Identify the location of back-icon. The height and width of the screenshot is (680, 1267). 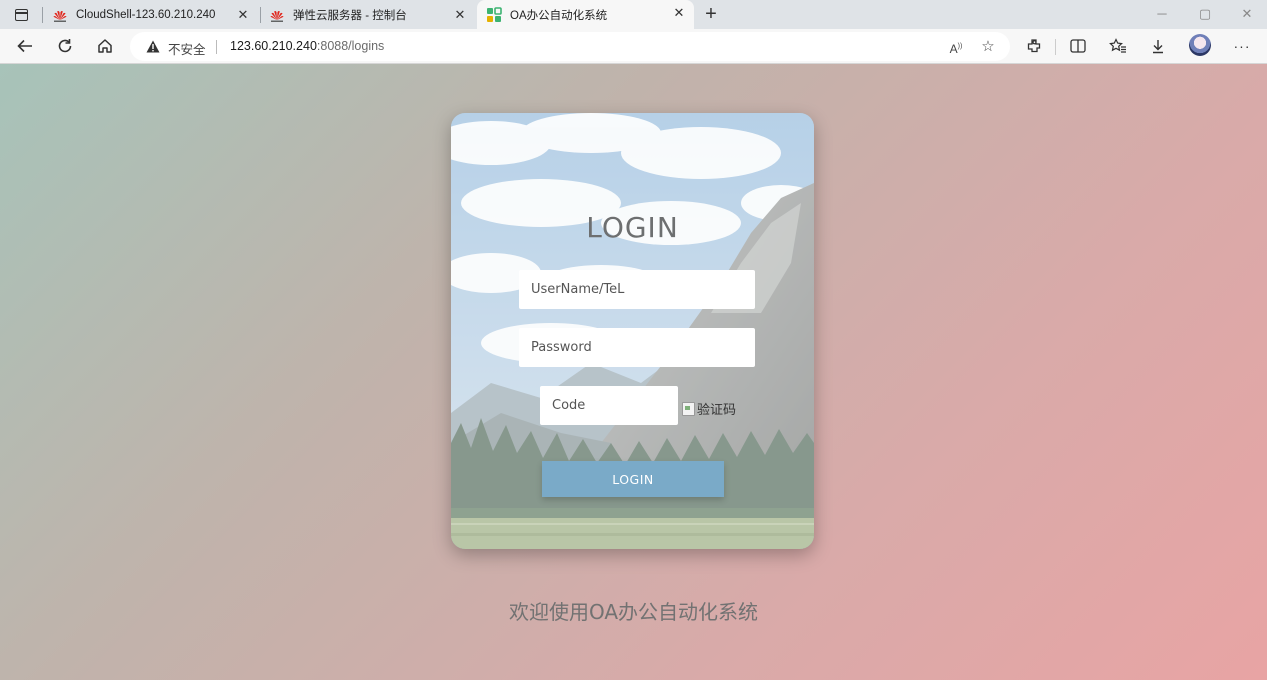
(25, 46).